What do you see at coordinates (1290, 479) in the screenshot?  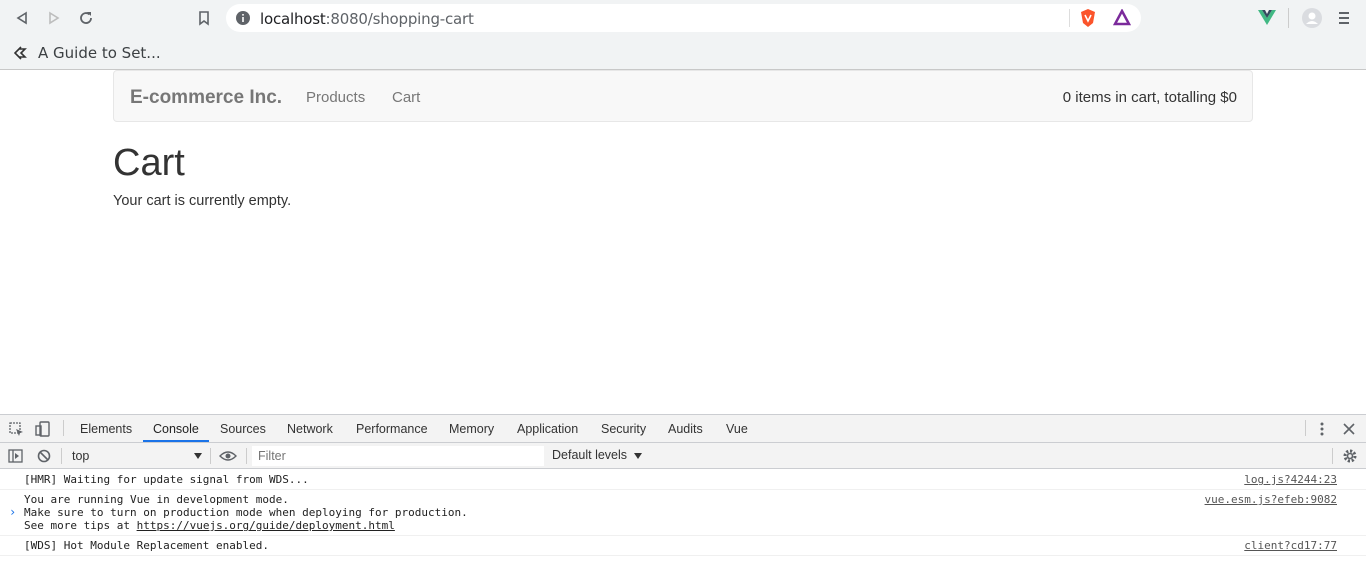 I see `message-source-link: log.js?4244:23` at bounding box center [1290, 479].